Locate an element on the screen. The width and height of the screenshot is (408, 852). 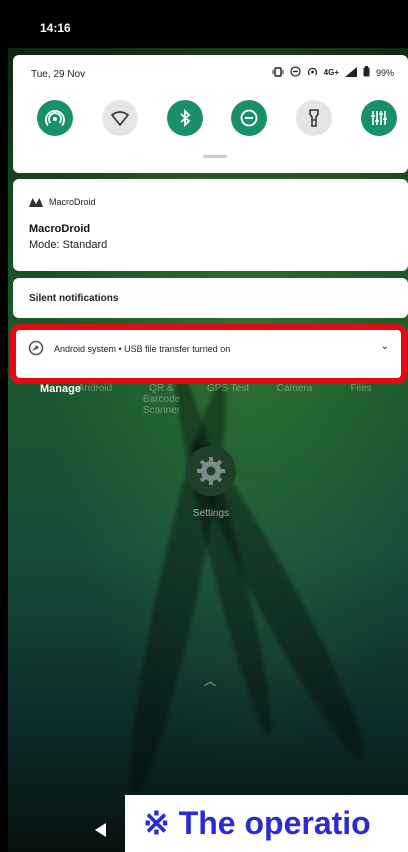
macrodroid-notification: MacroDroid MacroDroid Mode: Standard is located at coordinates (210, 225).